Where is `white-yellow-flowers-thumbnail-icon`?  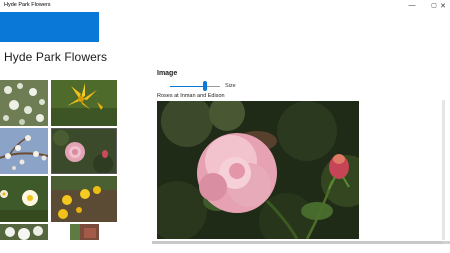
white-yellow-flowers-thumbnail-icon is located at coordinates (24, 199).